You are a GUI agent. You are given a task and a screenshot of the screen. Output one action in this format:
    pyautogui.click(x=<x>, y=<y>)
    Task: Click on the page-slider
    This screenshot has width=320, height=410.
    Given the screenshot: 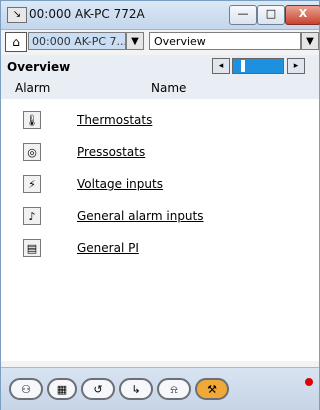 What is the action you would take?
    pyautogui.click(x=258, y=66)
    